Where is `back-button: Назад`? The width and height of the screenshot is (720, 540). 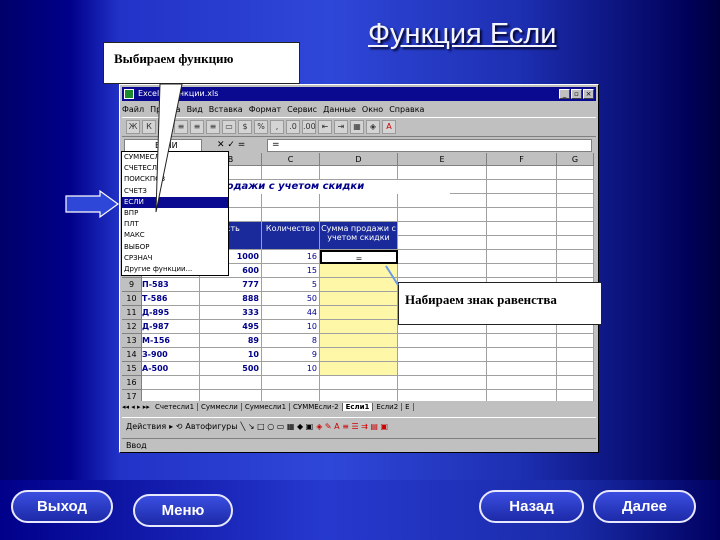 back-button: Назад is located at coordinates (531, 506).